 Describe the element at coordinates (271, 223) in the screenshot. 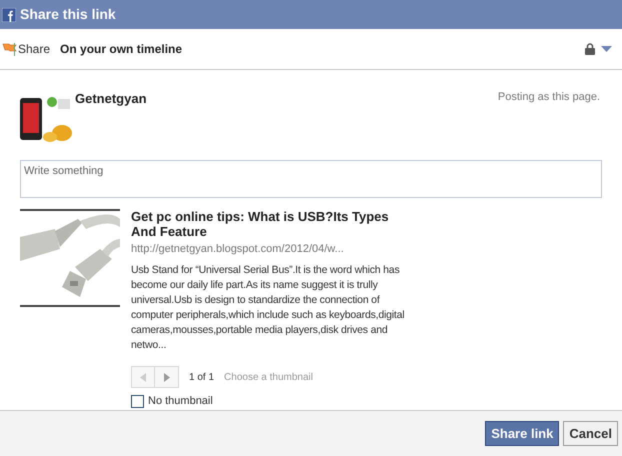

I see `link-title: Get pc online tips: What is USB?Its Types And Feature` at that location.